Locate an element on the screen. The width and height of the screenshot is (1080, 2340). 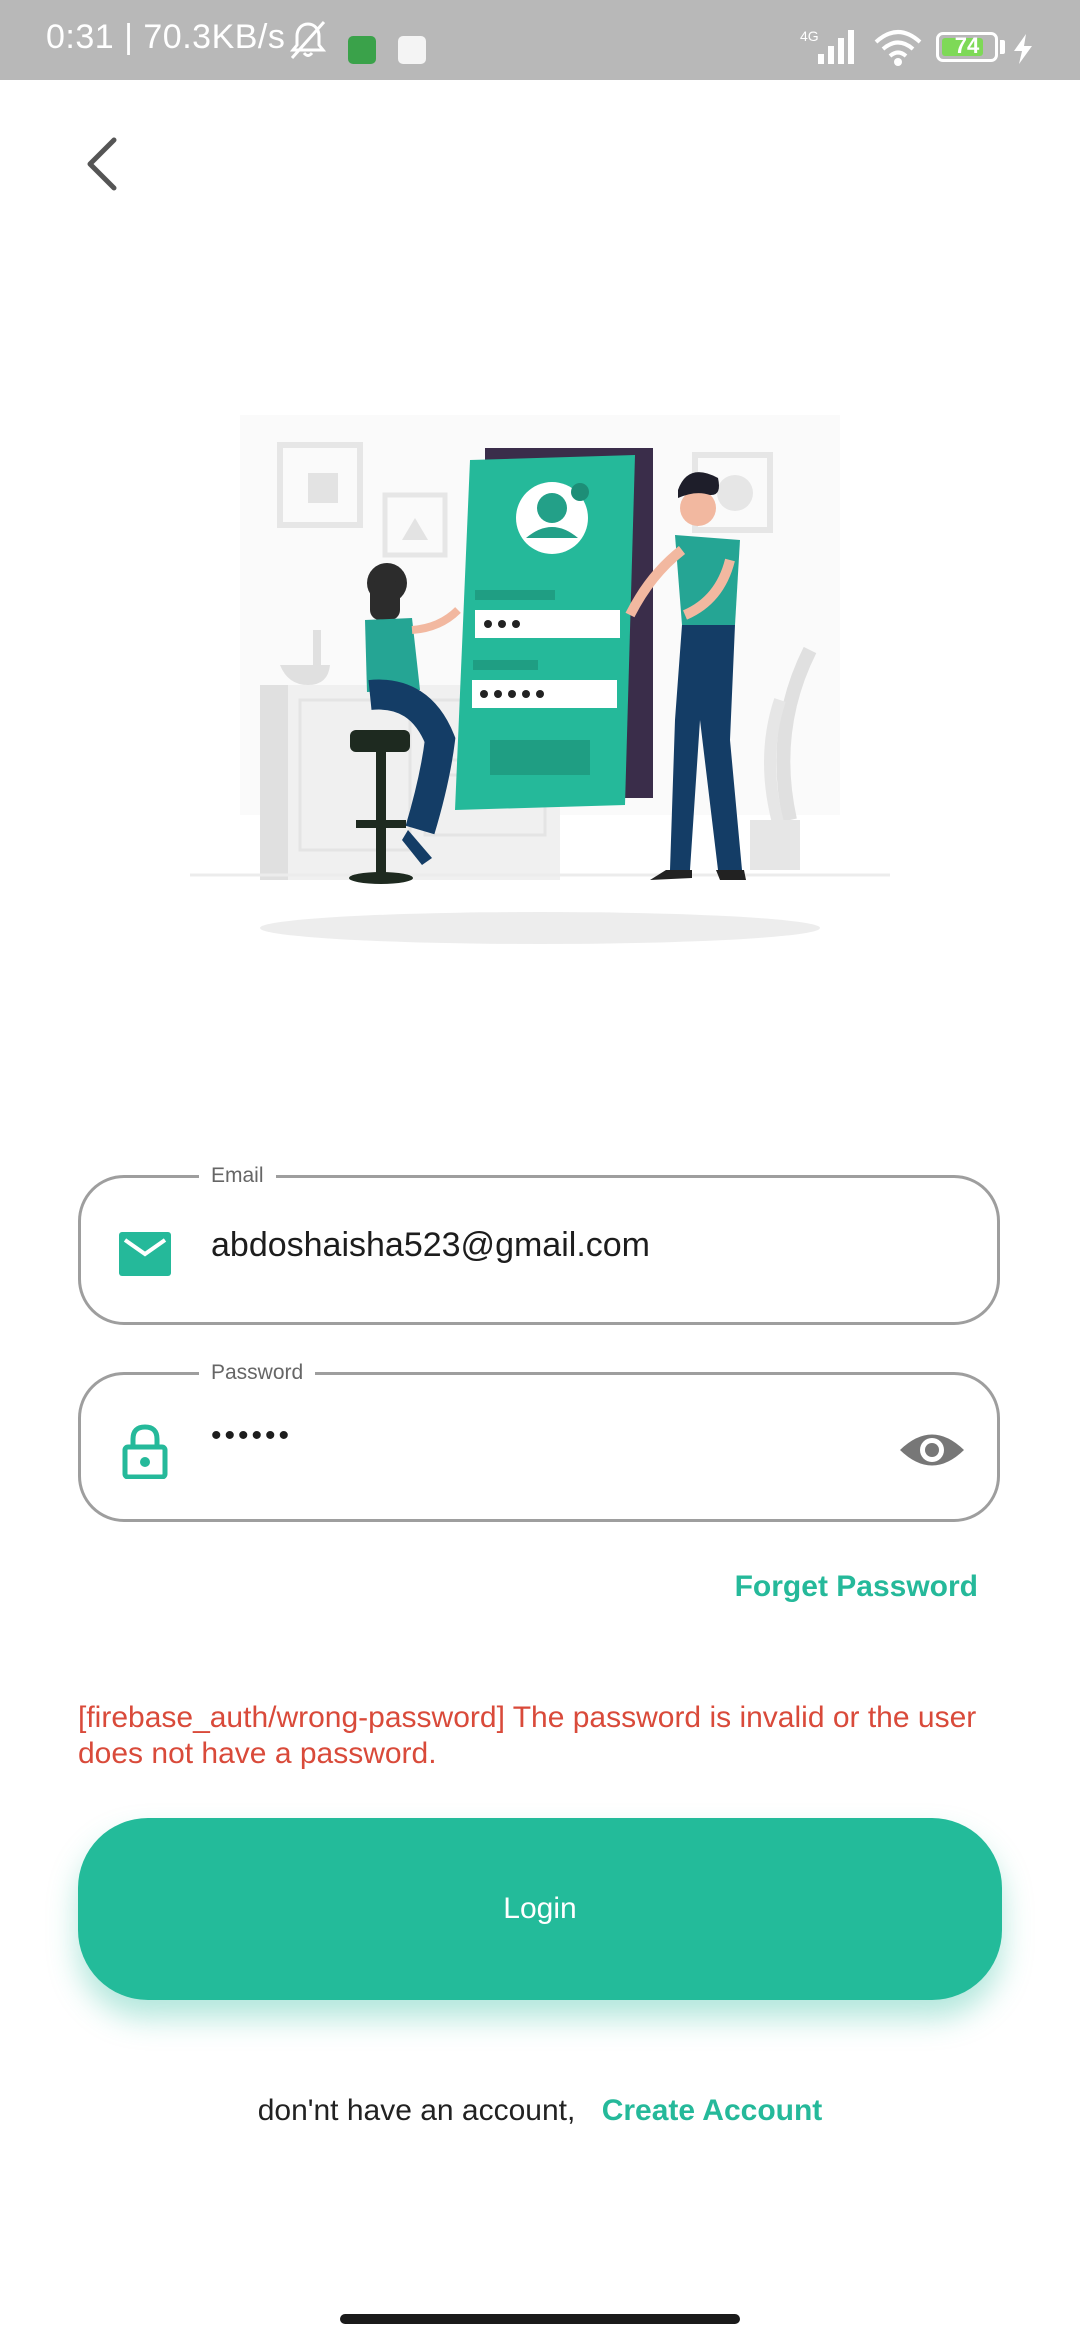
login-illustration is located at coordinates (540, 679).